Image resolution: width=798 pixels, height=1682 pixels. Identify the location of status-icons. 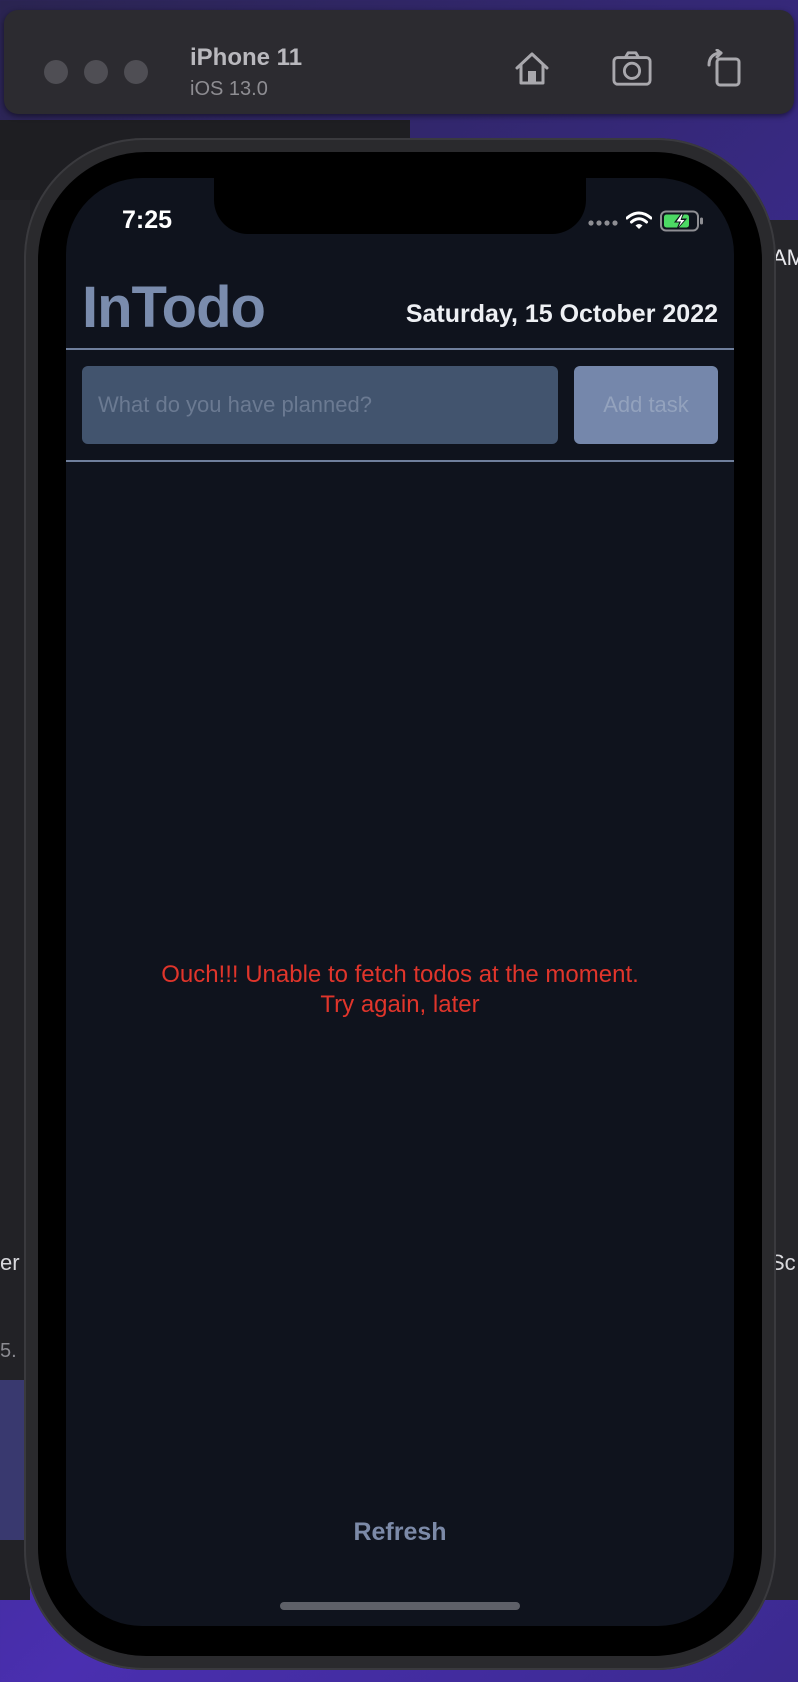
(646, 221).